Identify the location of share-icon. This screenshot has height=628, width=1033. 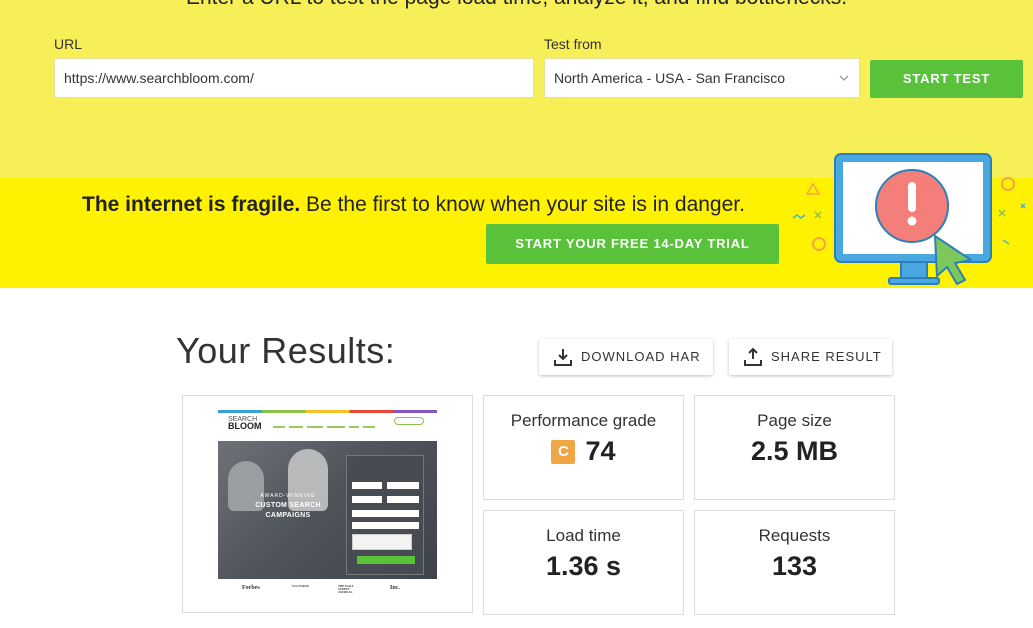
(753, 356).